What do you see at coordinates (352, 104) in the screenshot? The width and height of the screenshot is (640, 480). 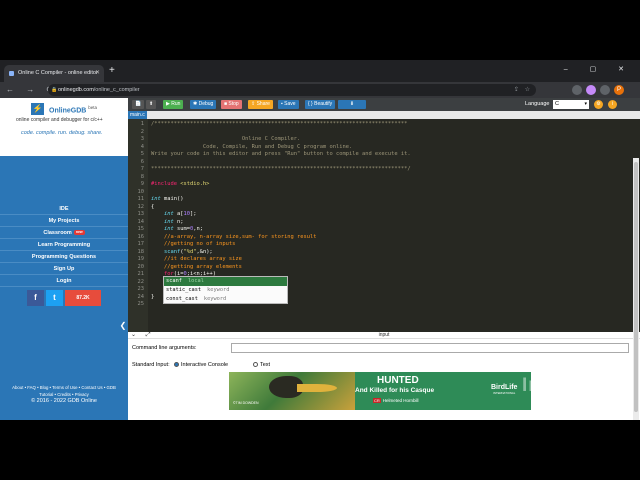 I see `download-button: ⬇` at bounding box center [352, 104].